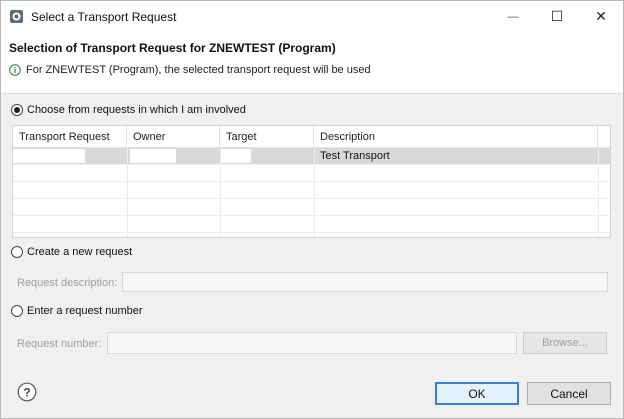  What do you see at coordinates (173, 137) in the screenshot?
I see `column-owner: Owner` at bounding box center [173, 137].